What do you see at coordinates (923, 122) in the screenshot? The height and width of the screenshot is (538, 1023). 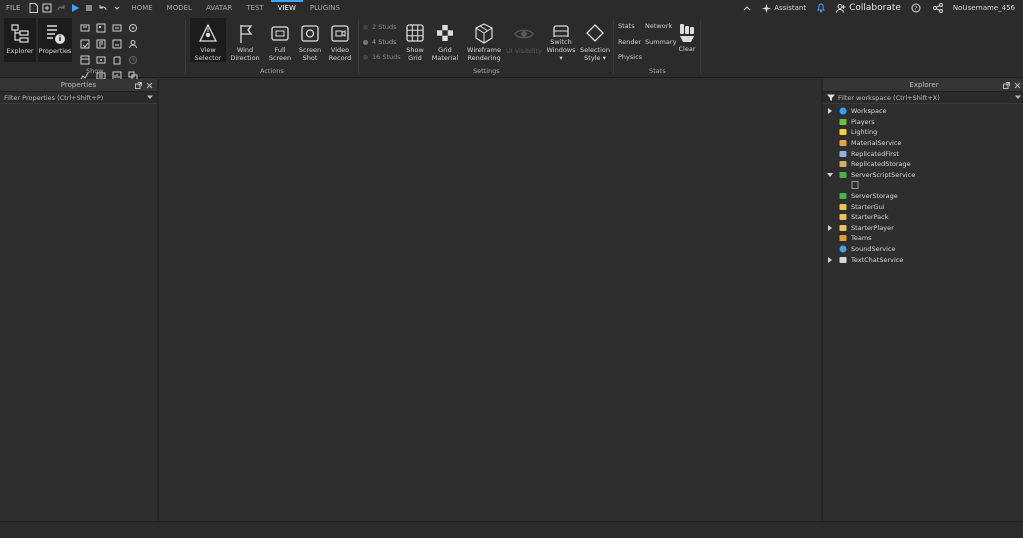 I see `tree-item: Players` at bounding box center [923, 122].